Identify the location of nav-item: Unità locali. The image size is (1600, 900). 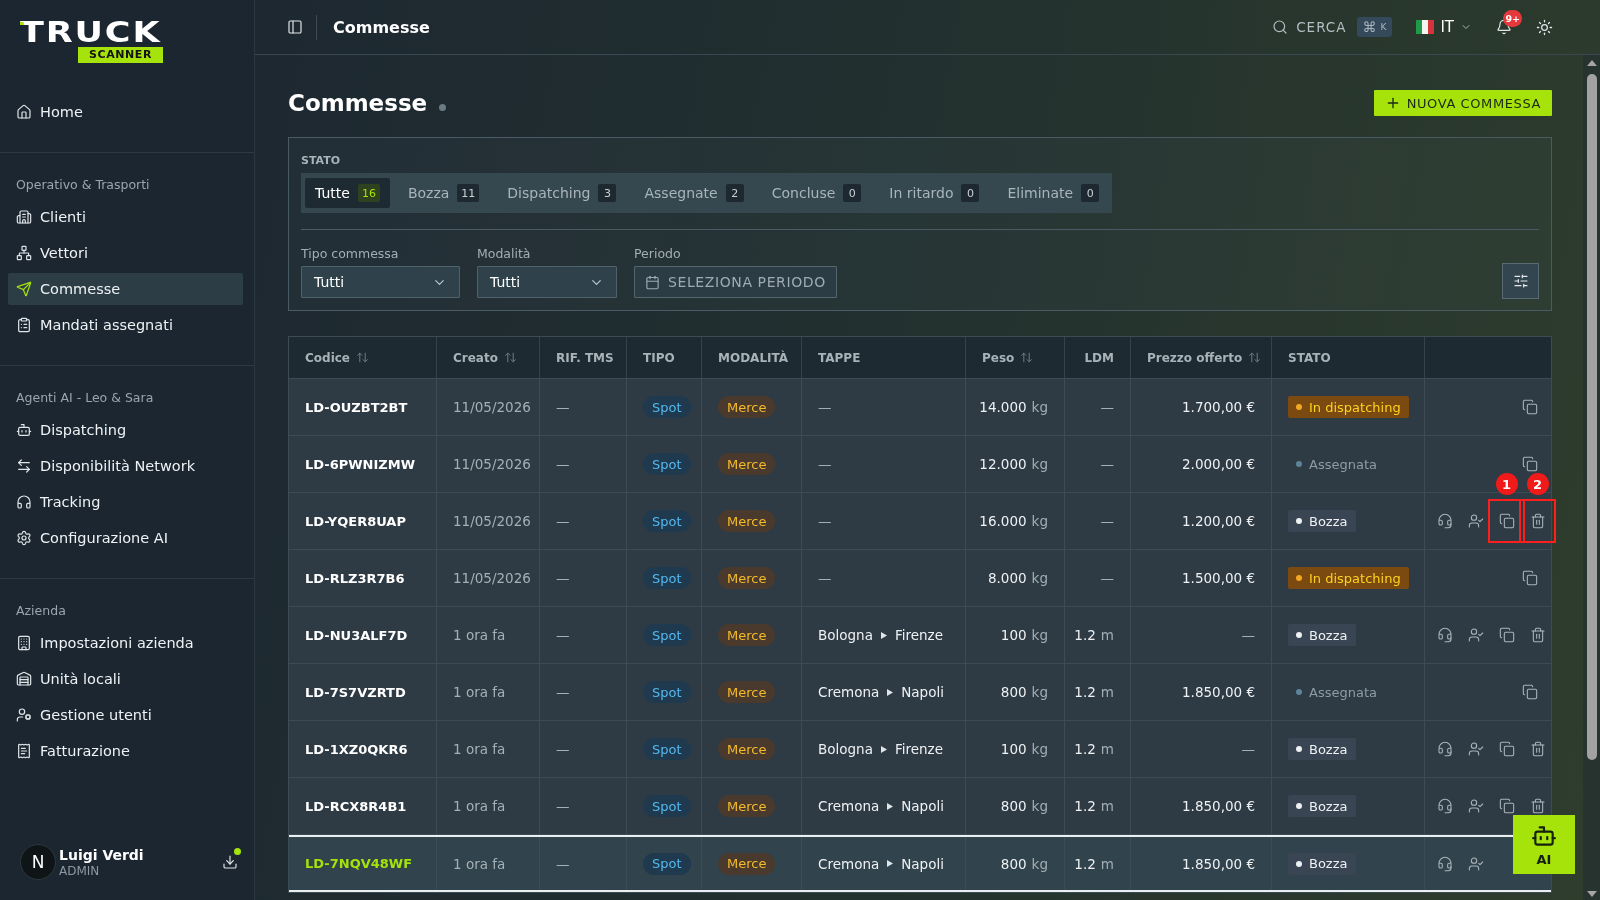
(125, 679).